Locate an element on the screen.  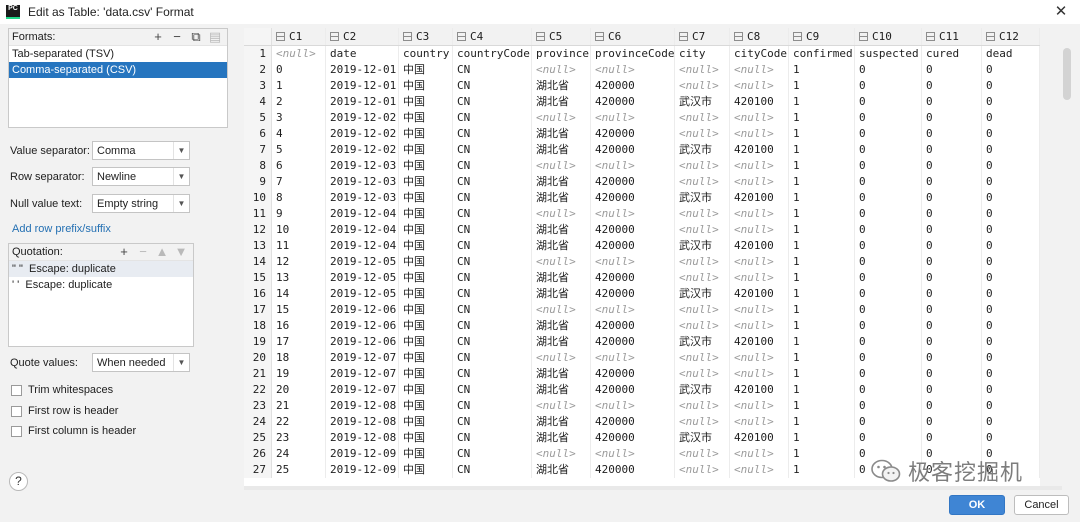
table-cell: 2019-12-09 is located at coordinates (362, 454).